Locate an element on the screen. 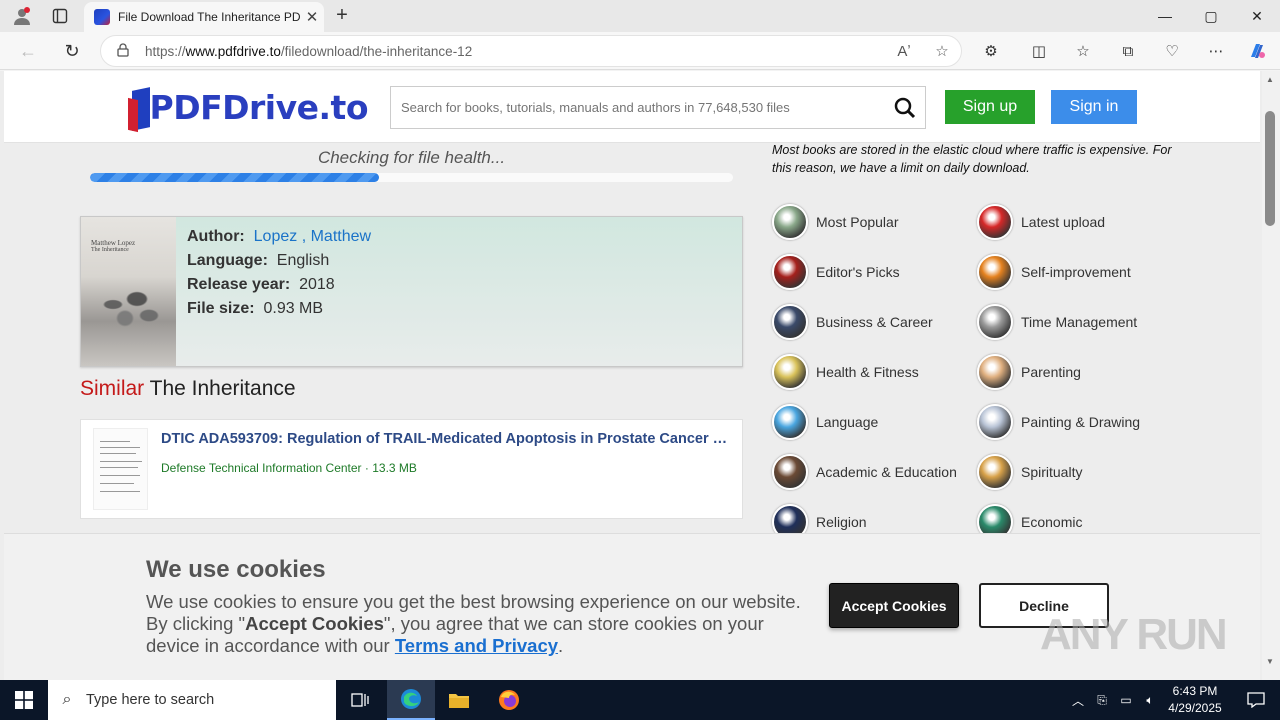 The height and width of the screenshot is (720, 1280). category-item: Most Popular is located at coordinates (872, 222).